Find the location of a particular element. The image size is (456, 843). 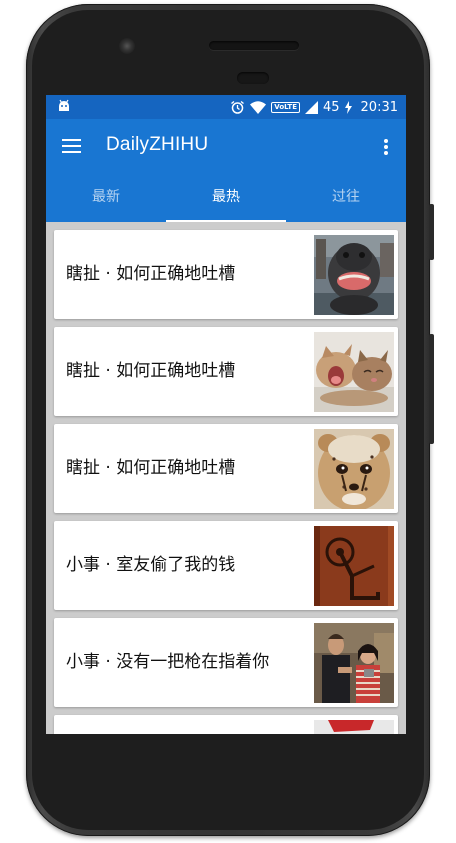

movie-scene-thumbnail is located at coordinates (354, 663).